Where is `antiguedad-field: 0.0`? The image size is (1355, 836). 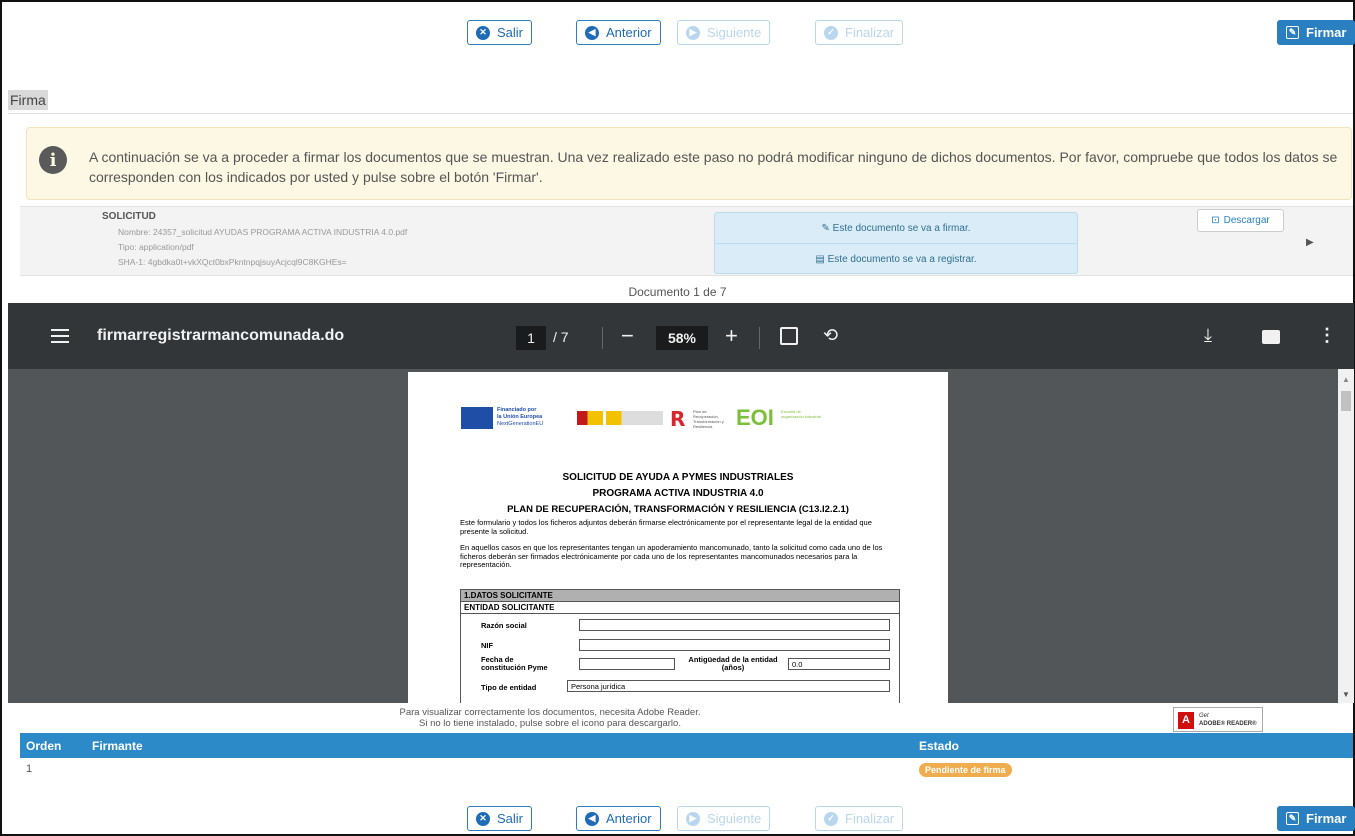 antiguedad-field: 0.0 is located at coordinates (839, 664).